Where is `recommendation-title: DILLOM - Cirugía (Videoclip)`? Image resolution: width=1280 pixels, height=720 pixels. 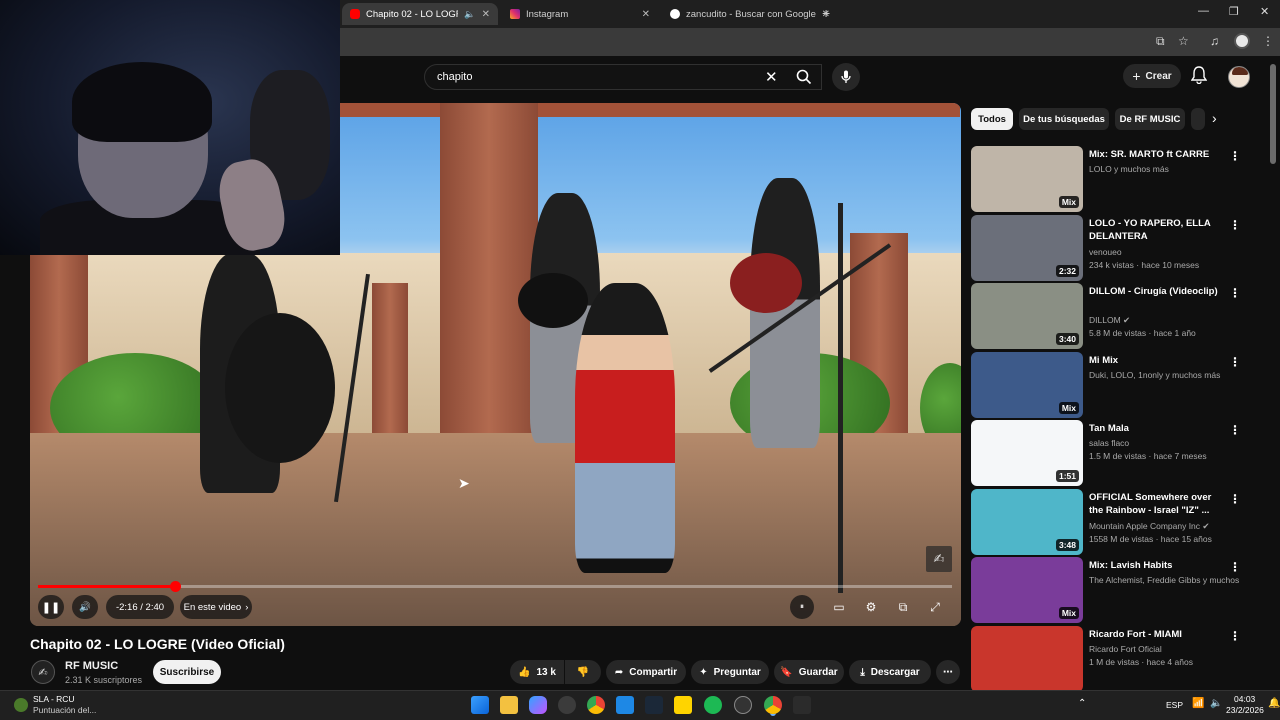 recommendation-title: DILLOM - Cirugía (Videoclip) is located at coordinates (1153, 291).